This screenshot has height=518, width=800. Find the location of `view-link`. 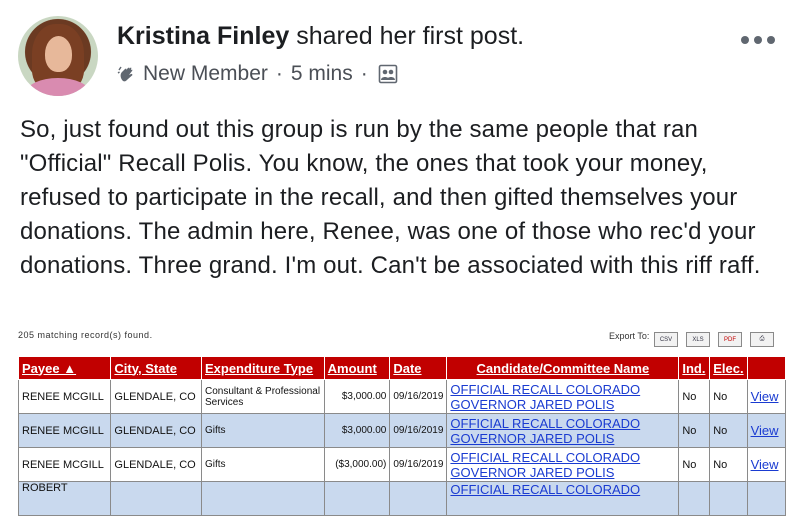

view-link is located at coordinates (766, 498).